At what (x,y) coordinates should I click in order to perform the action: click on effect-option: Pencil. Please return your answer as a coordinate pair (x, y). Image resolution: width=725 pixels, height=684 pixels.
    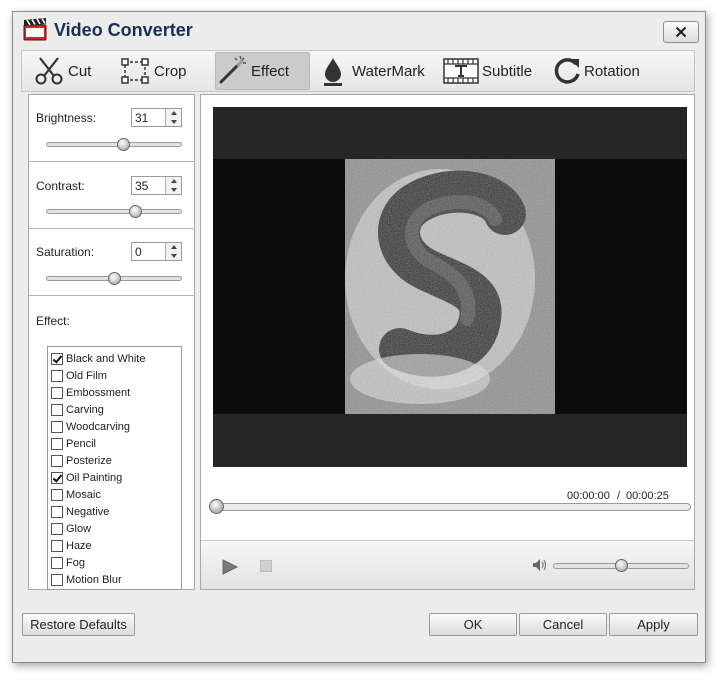
    Looking at the image, I should click on (73, 443).